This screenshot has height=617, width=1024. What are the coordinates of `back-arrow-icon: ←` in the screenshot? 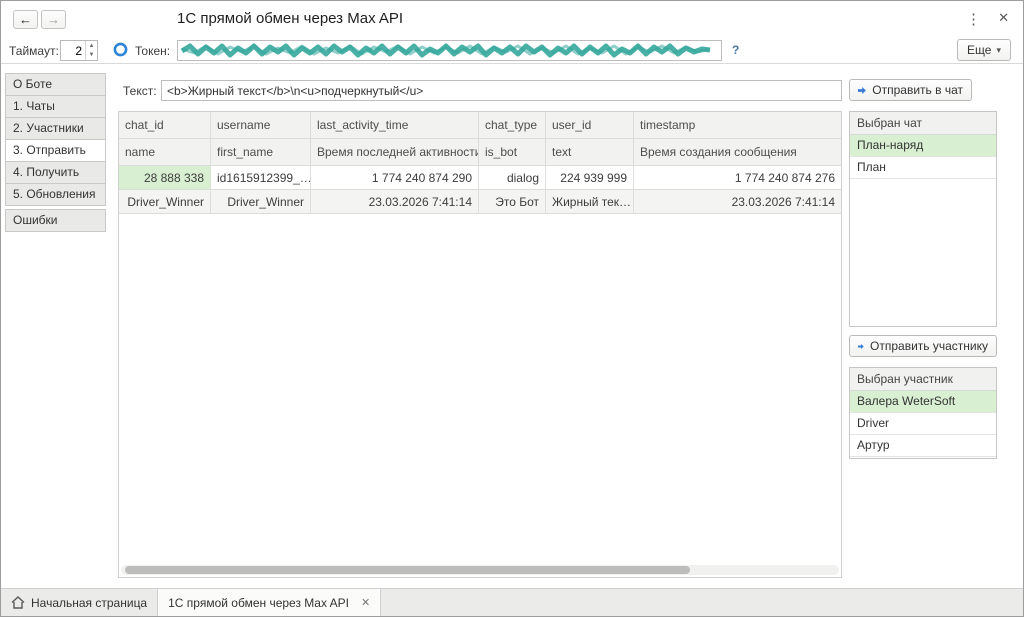 It's located at (25, 19).